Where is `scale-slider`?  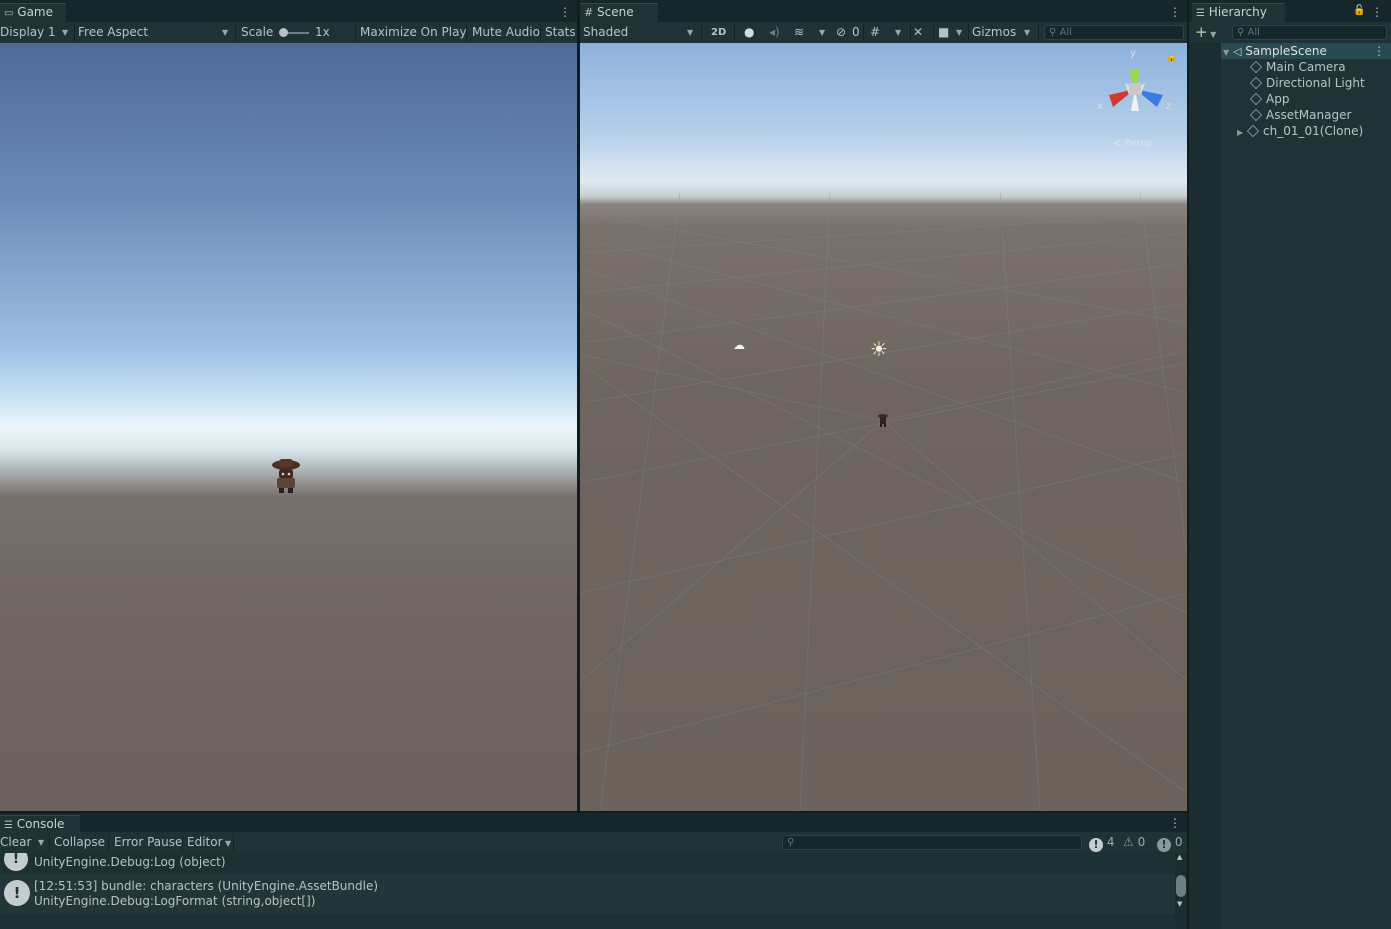 scale-slider is located at coordinates (294, 32).